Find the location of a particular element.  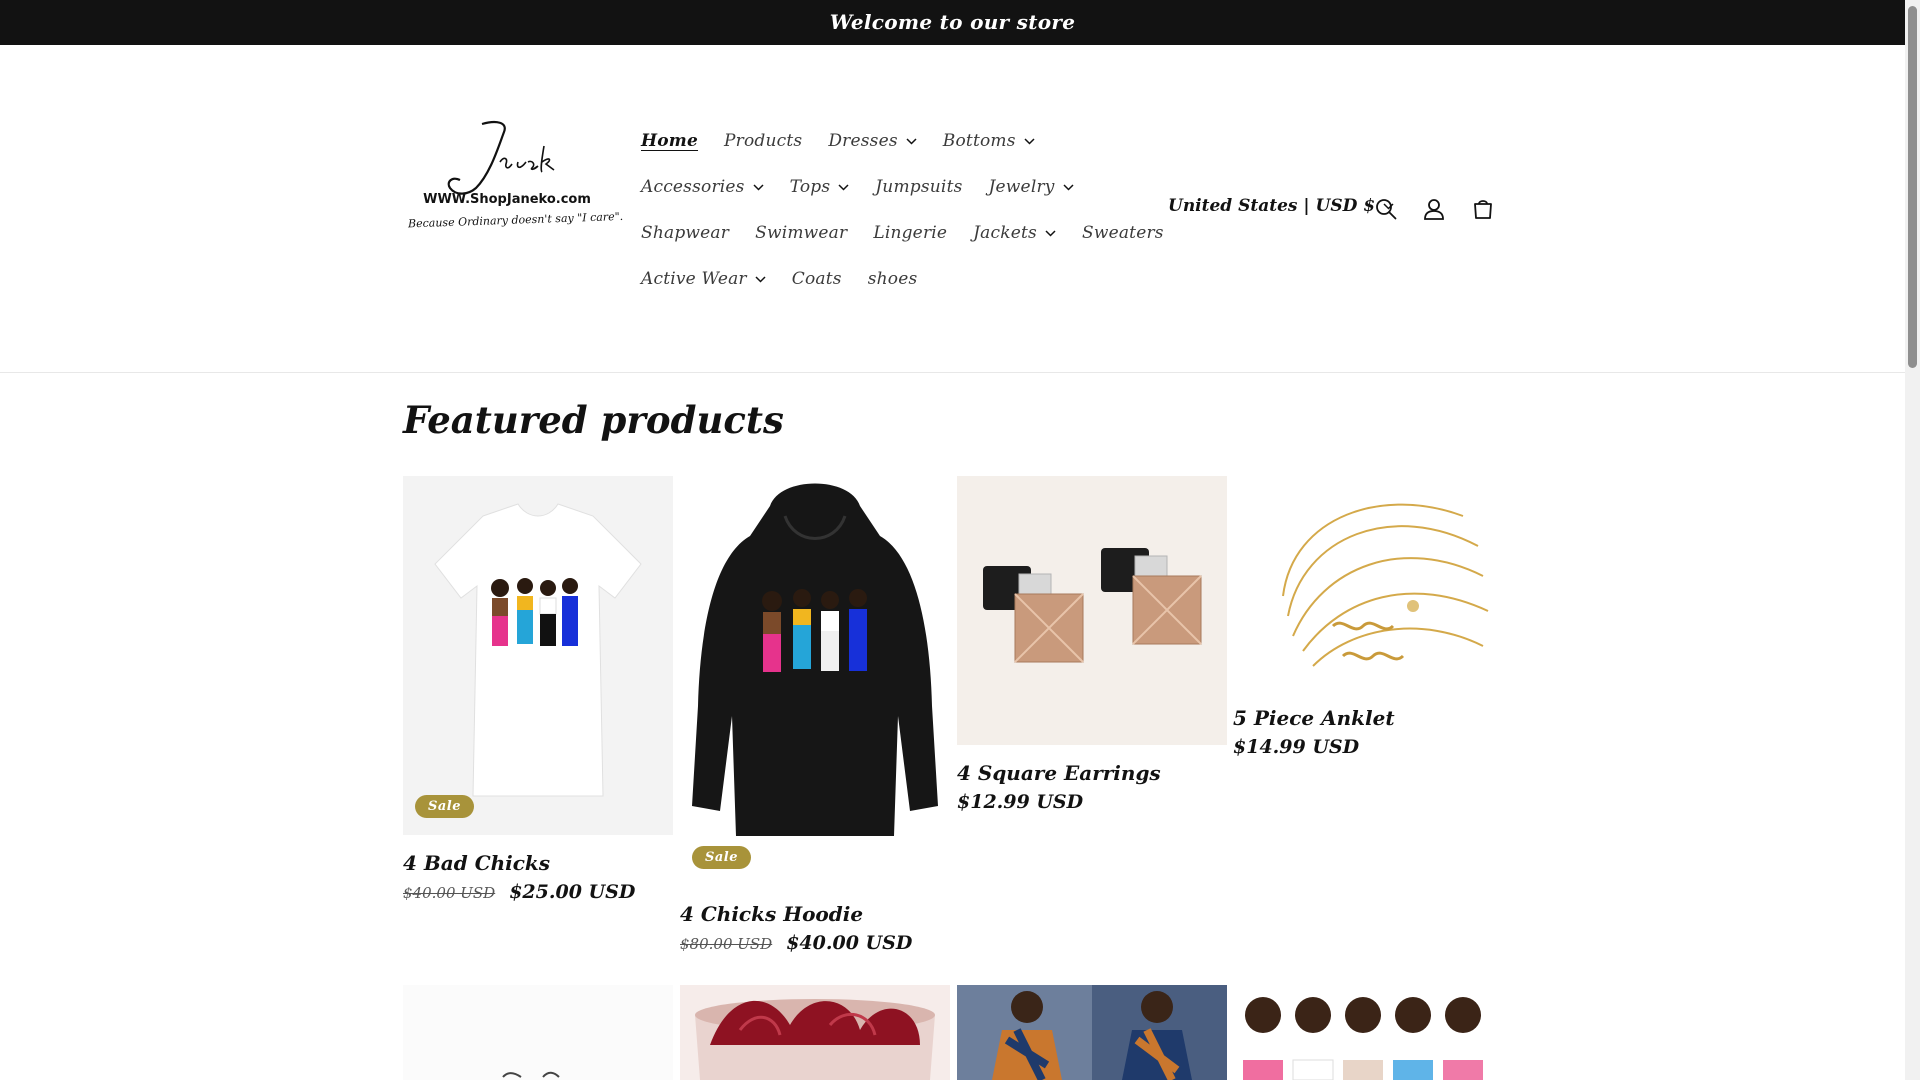

announcement-text: Welcome to our store is located at coordinates (952, 22).